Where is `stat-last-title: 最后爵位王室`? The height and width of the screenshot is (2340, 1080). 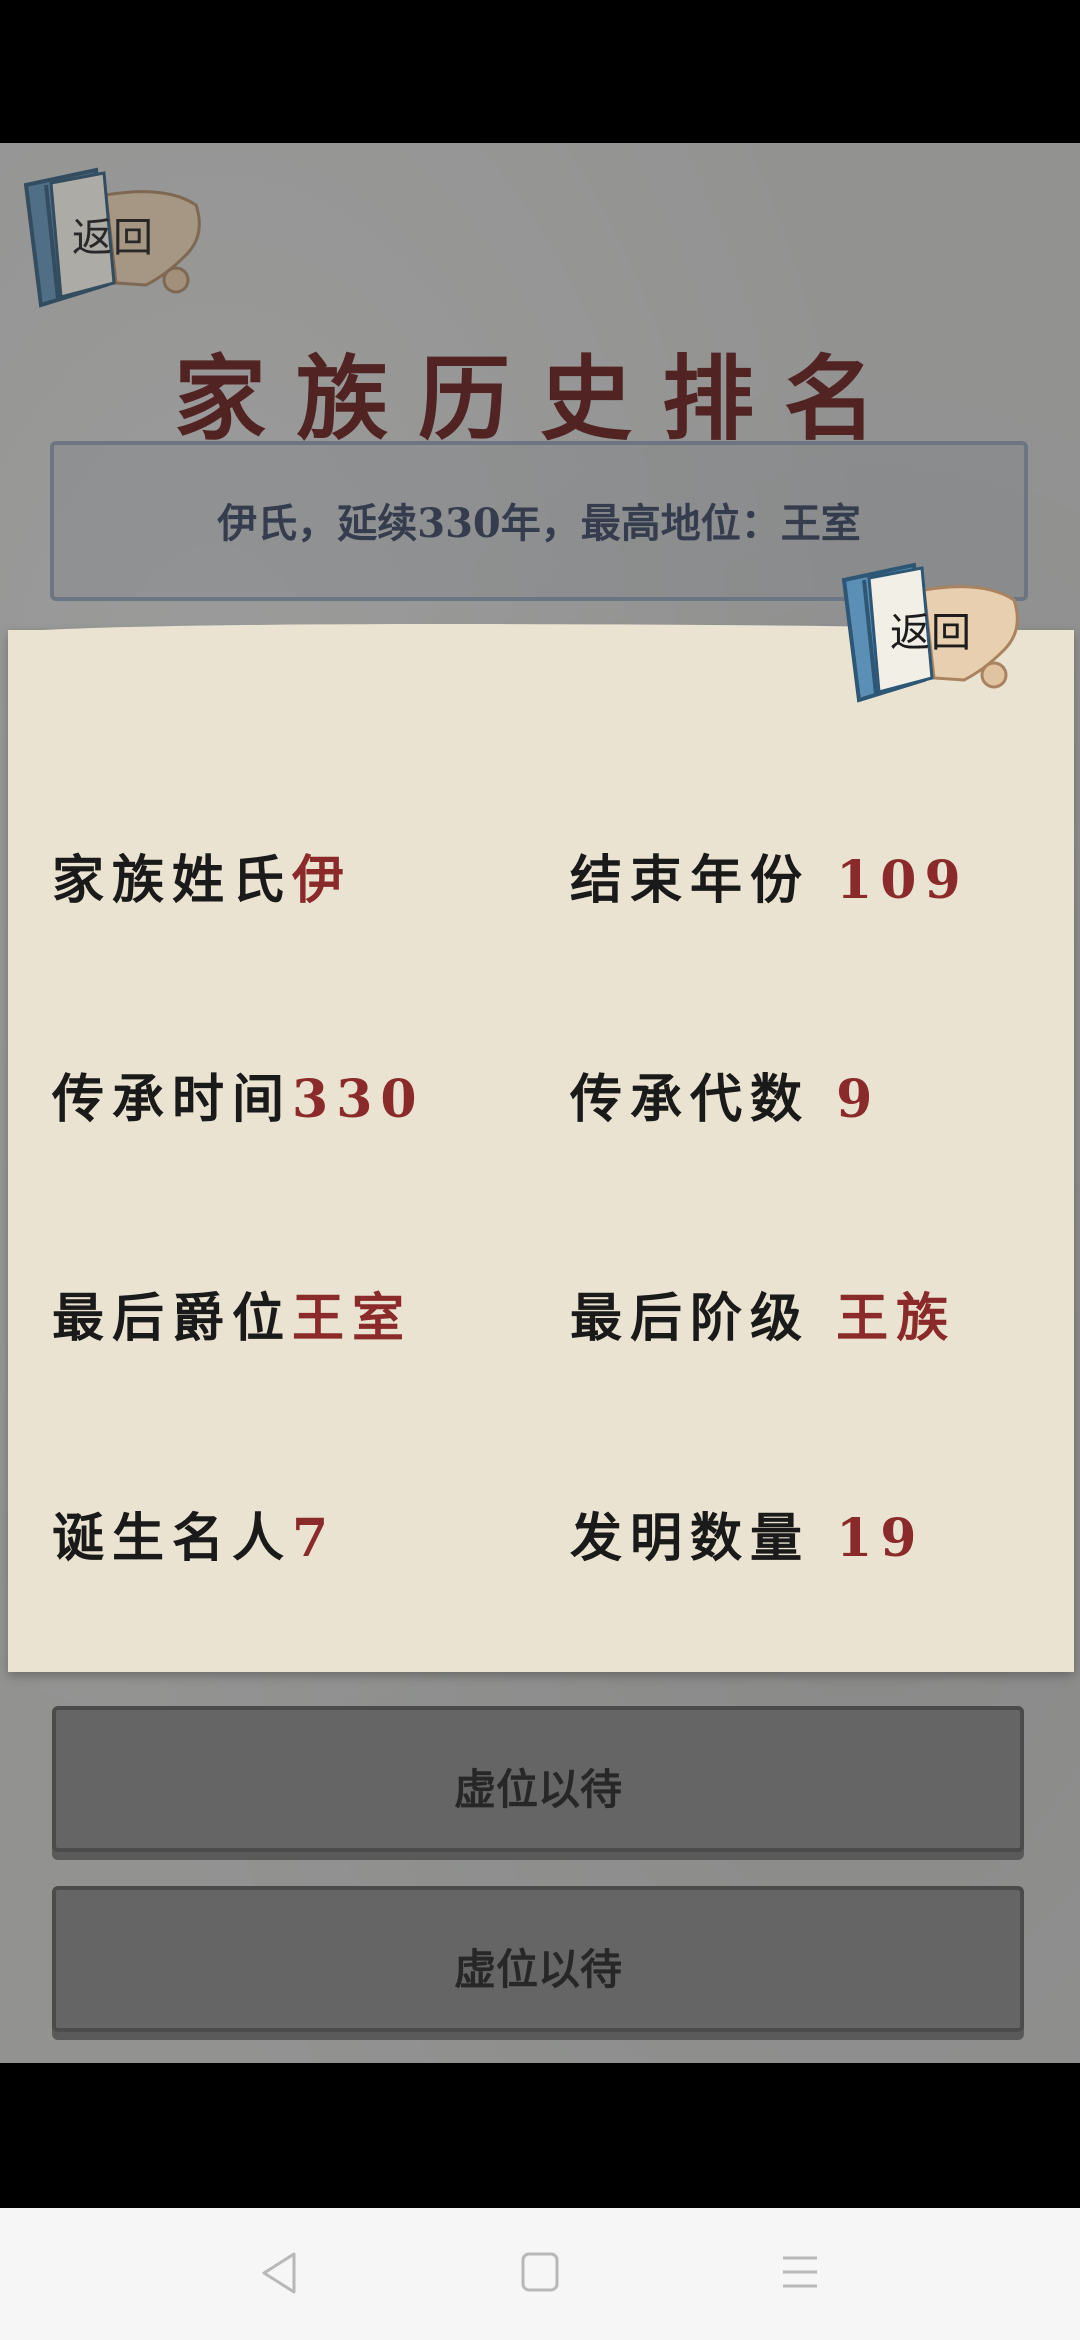
stat-last-title: 最后爵位王室 is located at coordinates (232, 1313).